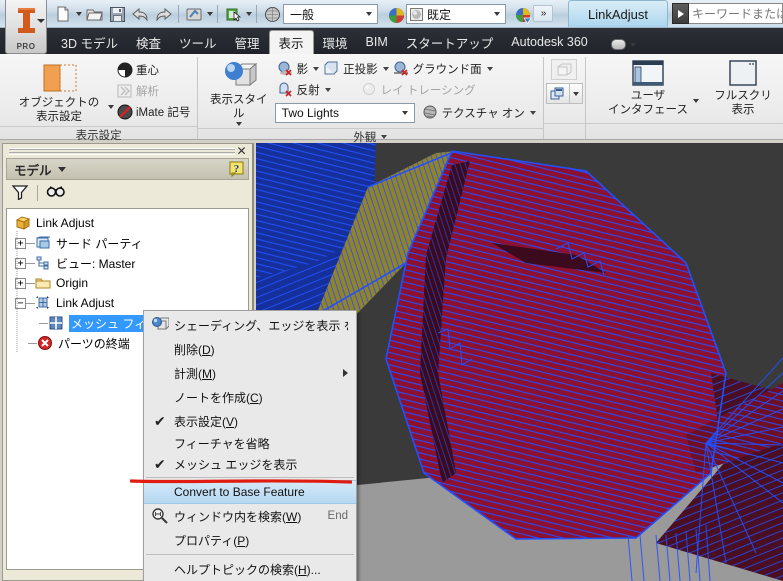 The image size is (783, 581). Describe the element at coordinates (250, 492) in the screenshot. I see `menu-item-convert-to-base-feature: Convert to Base Feature` at that location.